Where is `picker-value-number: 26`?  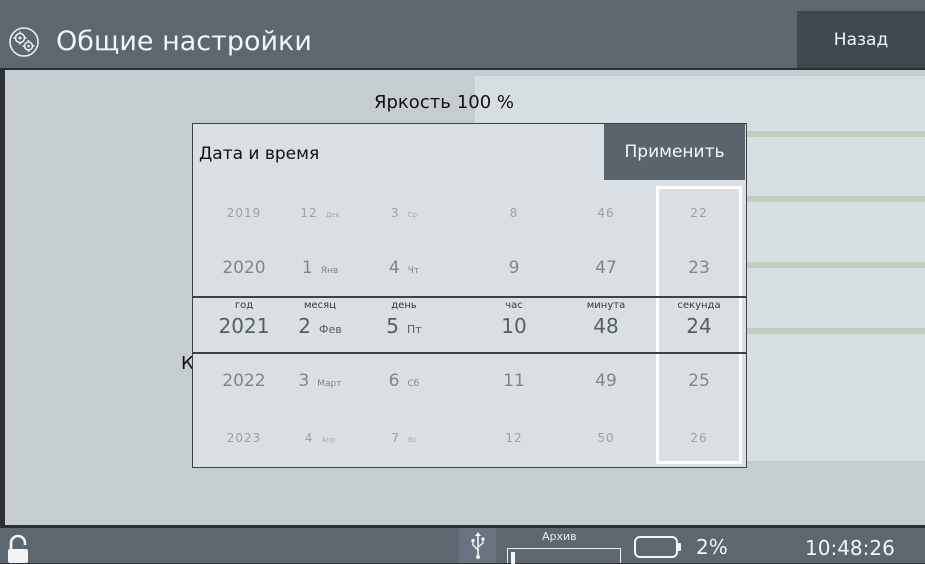 picker-value-number: 26 is located at coordinates (699, 438).